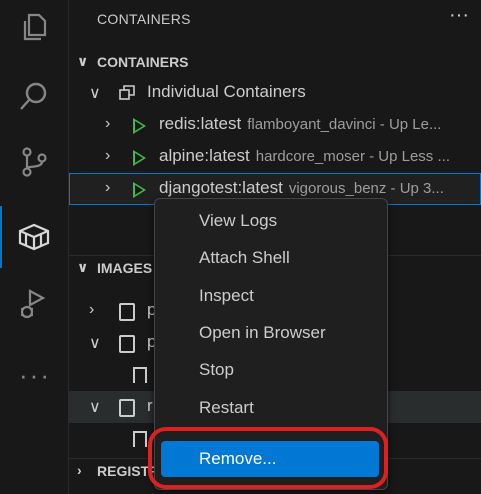 Image resolution: width=481 pixels, height=494 pixels. What do you see at coordinates (34, 96) in the screenshot?
I see `search-icon` at bounding box center [34, 96].